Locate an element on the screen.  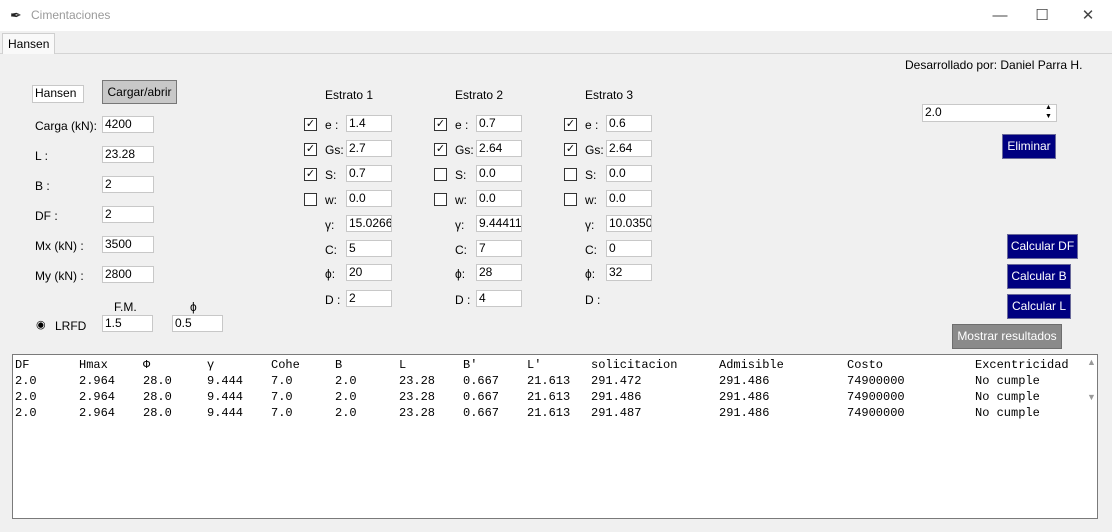
strata-1-checkbox-1: ✓ is located at coordinates (310, 149).